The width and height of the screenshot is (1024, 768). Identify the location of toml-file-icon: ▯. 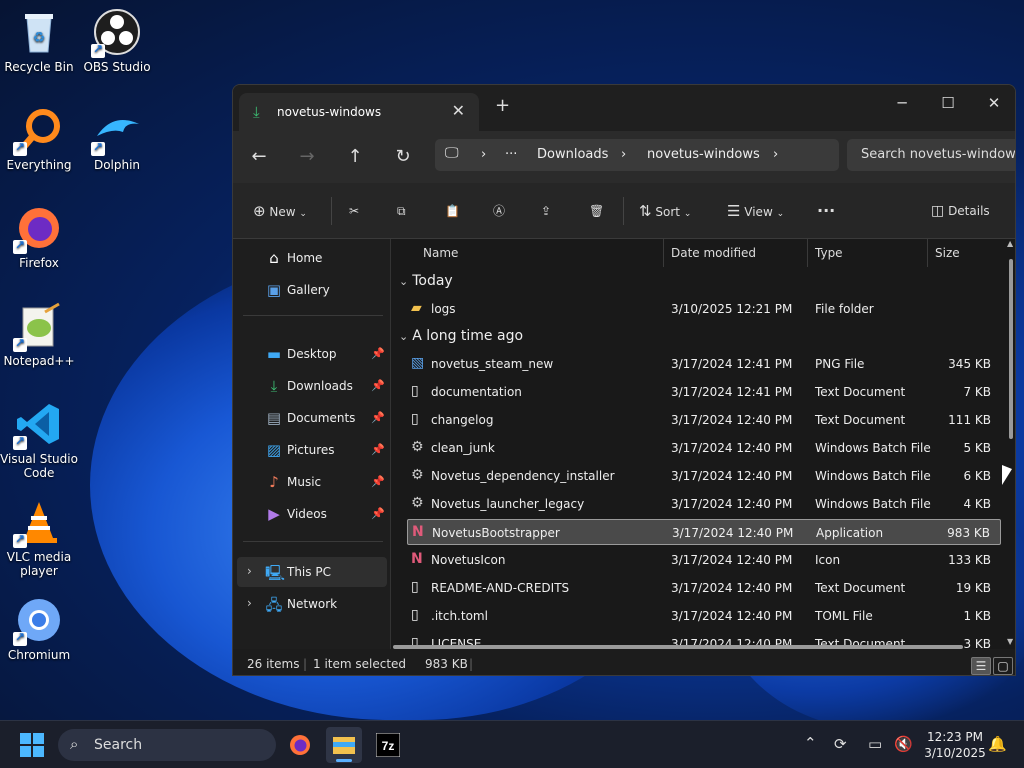
(415, 615).